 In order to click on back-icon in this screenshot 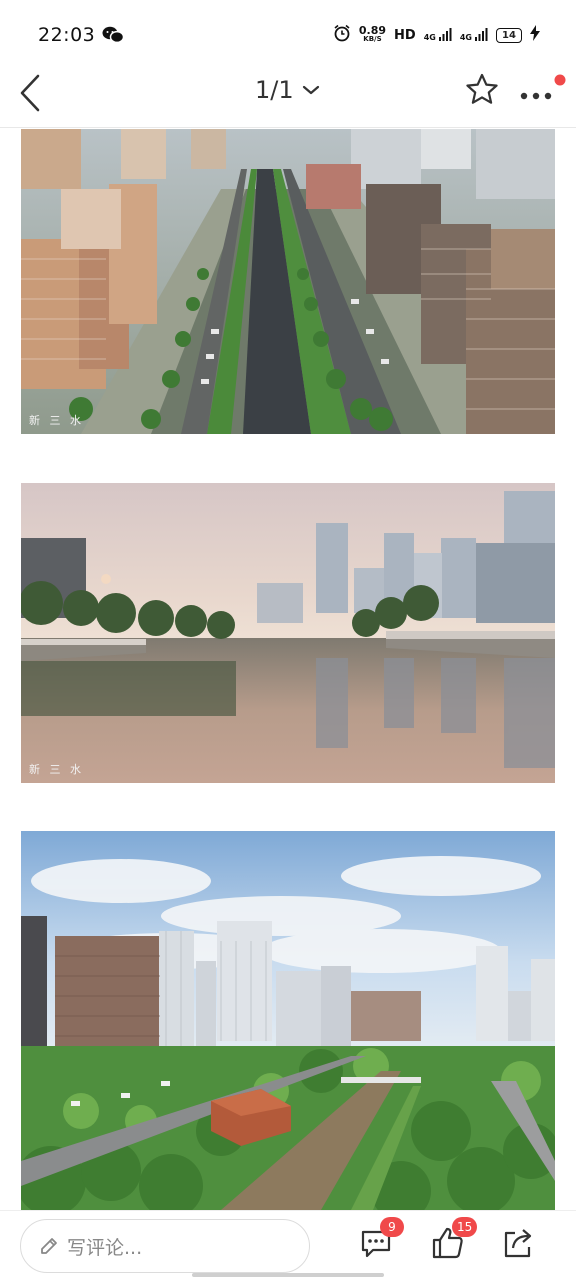, I will do `click(30, 93)`.